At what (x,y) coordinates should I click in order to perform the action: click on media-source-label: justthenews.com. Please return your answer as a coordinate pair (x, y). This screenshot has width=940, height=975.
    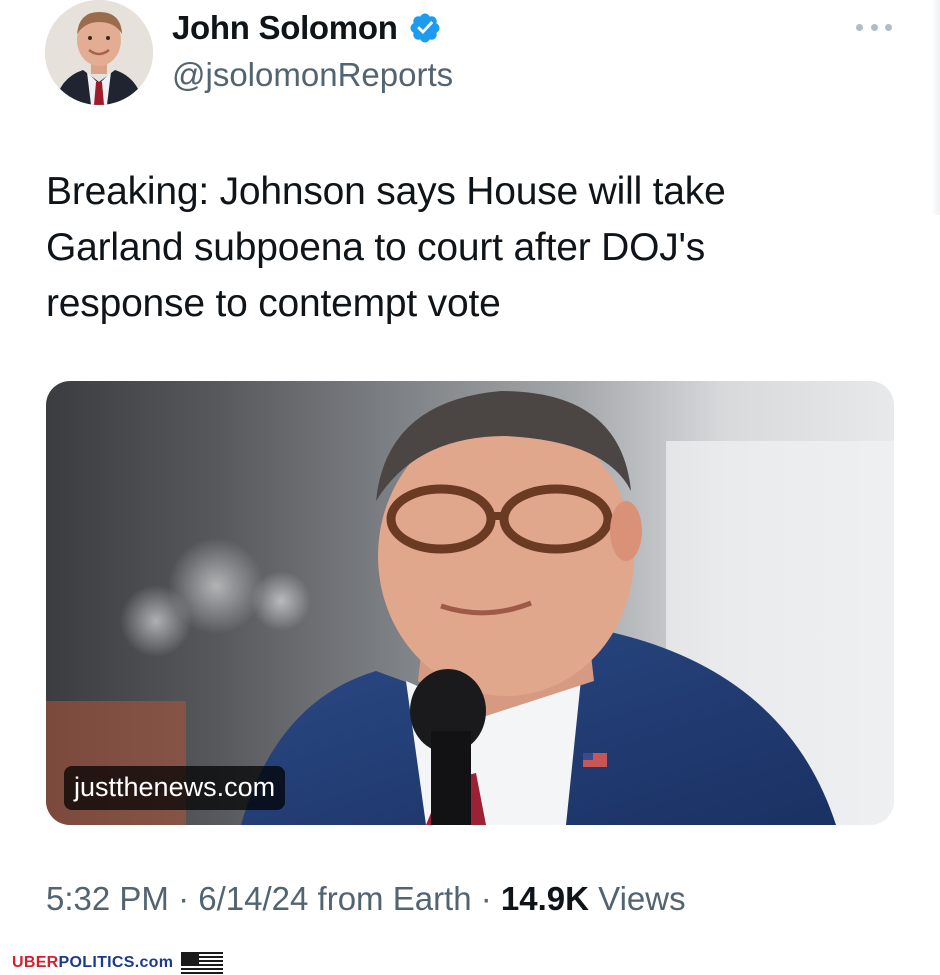
    Looking at the image, I should click on (175, 788).